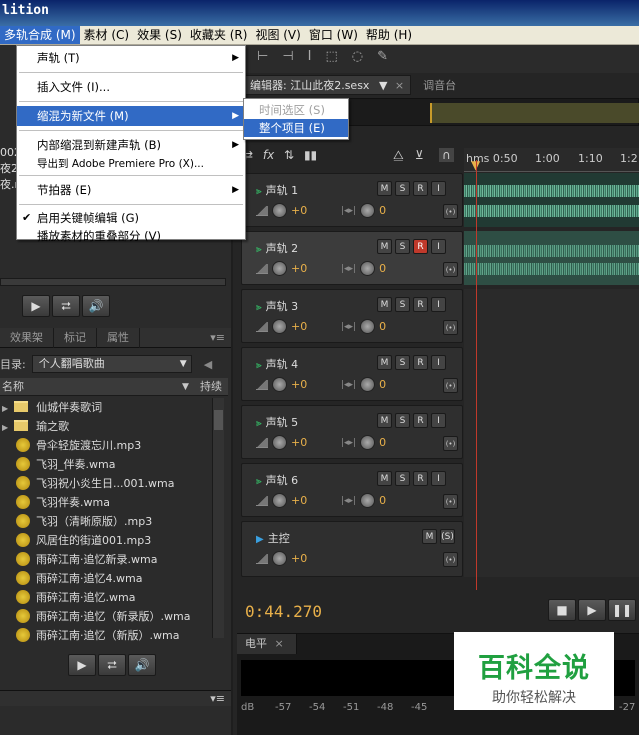  Describe the element at coordinates (279, 643) in the screenshot. I see `close-levels-icon: ×` at that location.